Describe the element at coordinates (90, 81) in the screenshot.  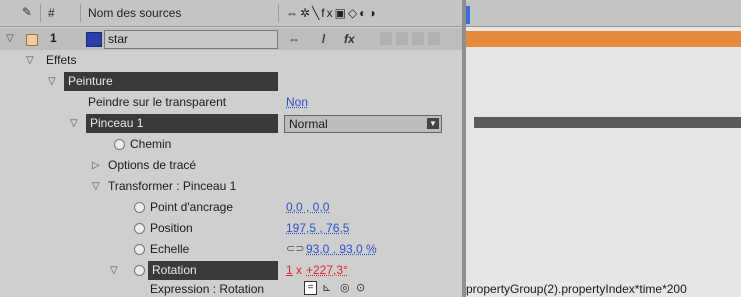
I see `paint-effect-label: Peinture` at that location.